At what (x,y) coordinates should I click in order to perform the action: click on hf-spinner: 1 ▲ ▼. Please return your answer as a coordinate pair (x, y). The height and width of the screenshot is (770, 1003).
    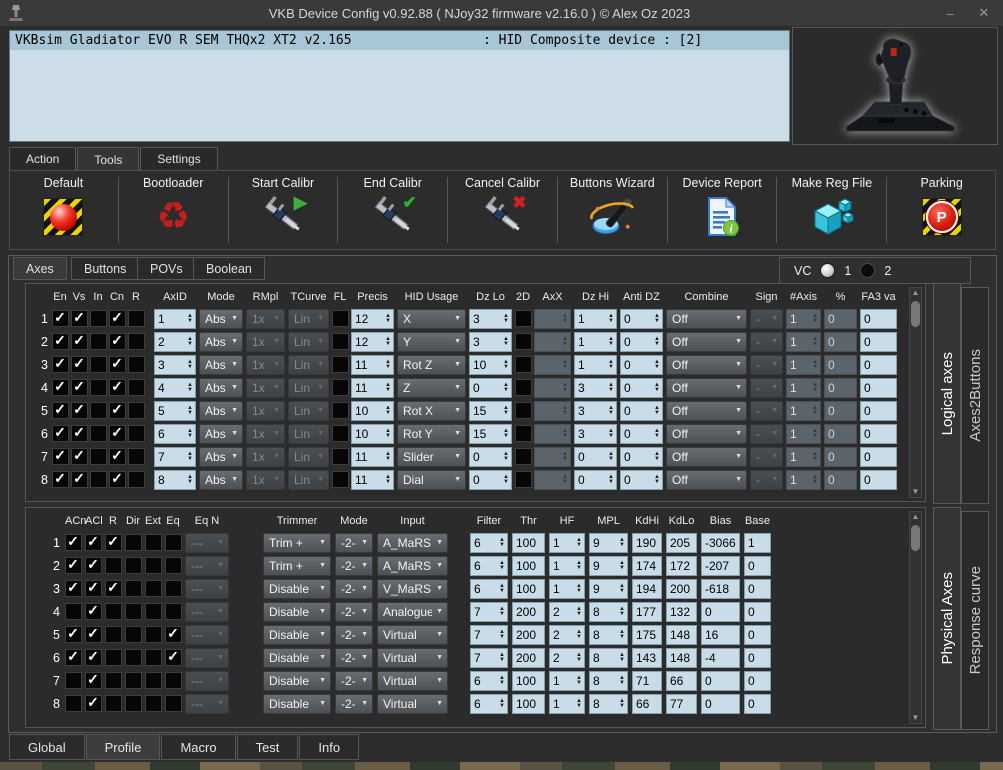
    Looking at the image, I should click on (567, 680).